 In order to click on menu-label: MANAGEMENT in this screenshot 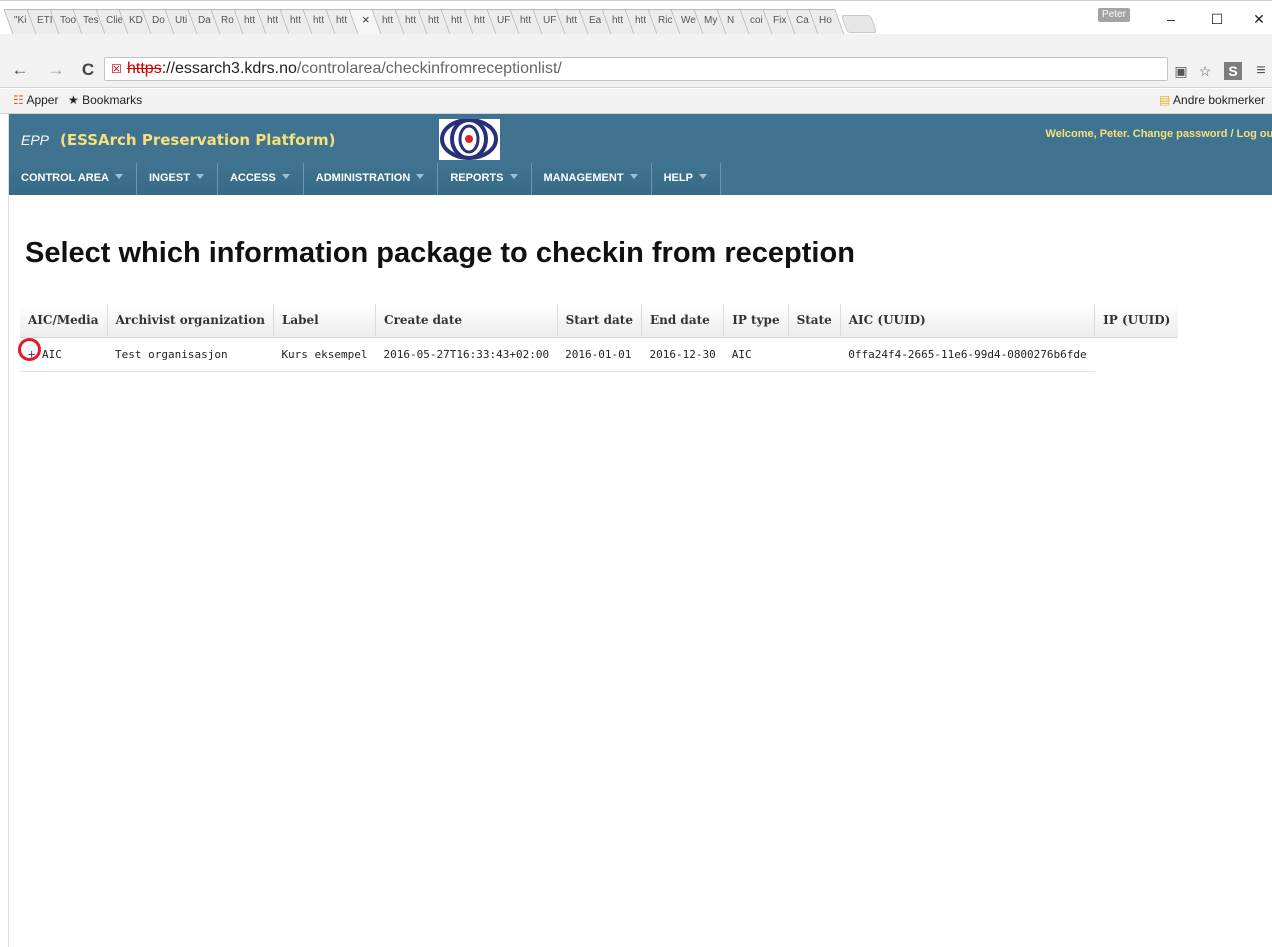, I will do `click(583, 178)`.